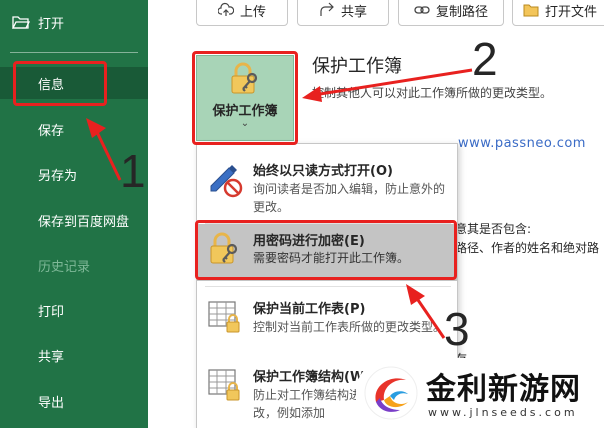 This screenshot has width=604, height=428. Describe the element at coordinates (74, 22) in the screenshot. I see `sidebar-item-open: 打开` at that location.